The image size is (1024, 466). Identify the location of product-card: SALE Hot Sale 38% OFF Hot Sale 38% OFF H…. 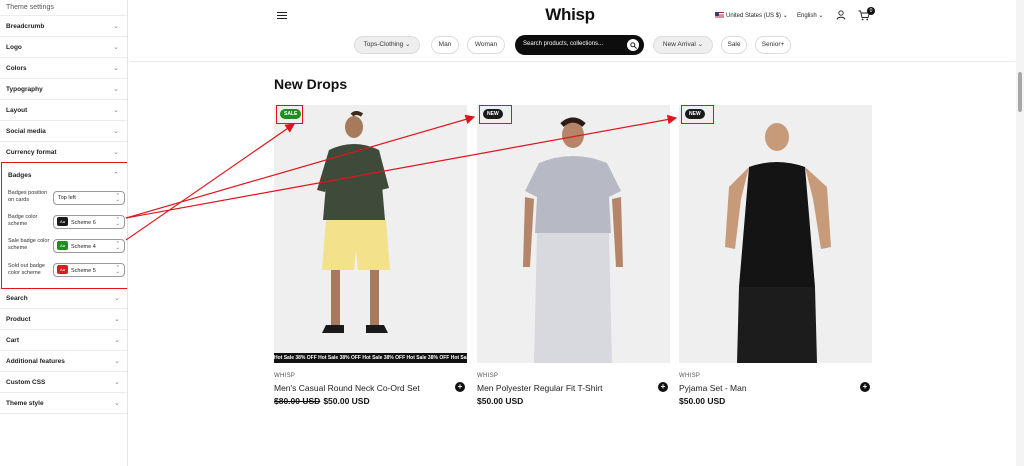
(370, 255).